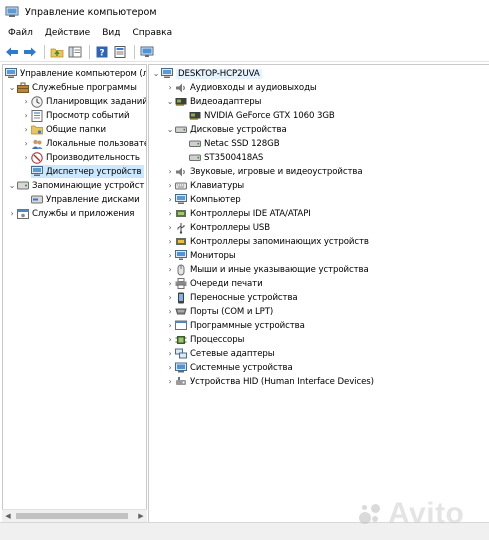 This screenshot has height=540, width=489. I want to click on device-category-video-adapters: ⌄ Видеоадаптеры, so click(213, 101).